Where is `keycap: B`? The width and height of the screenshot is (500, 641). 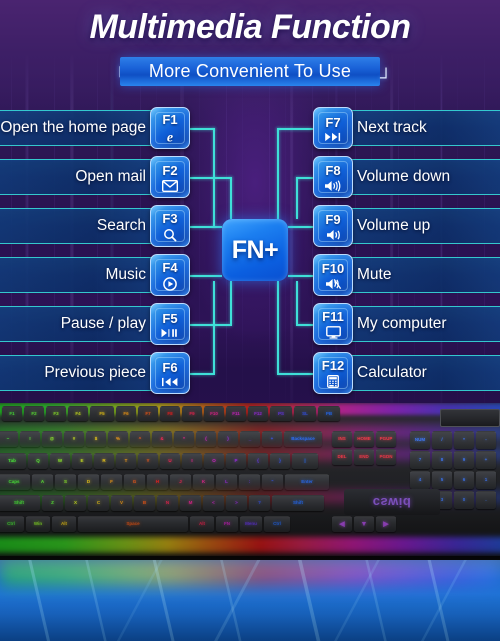
keycap: B is located at coordinates (144, 503).